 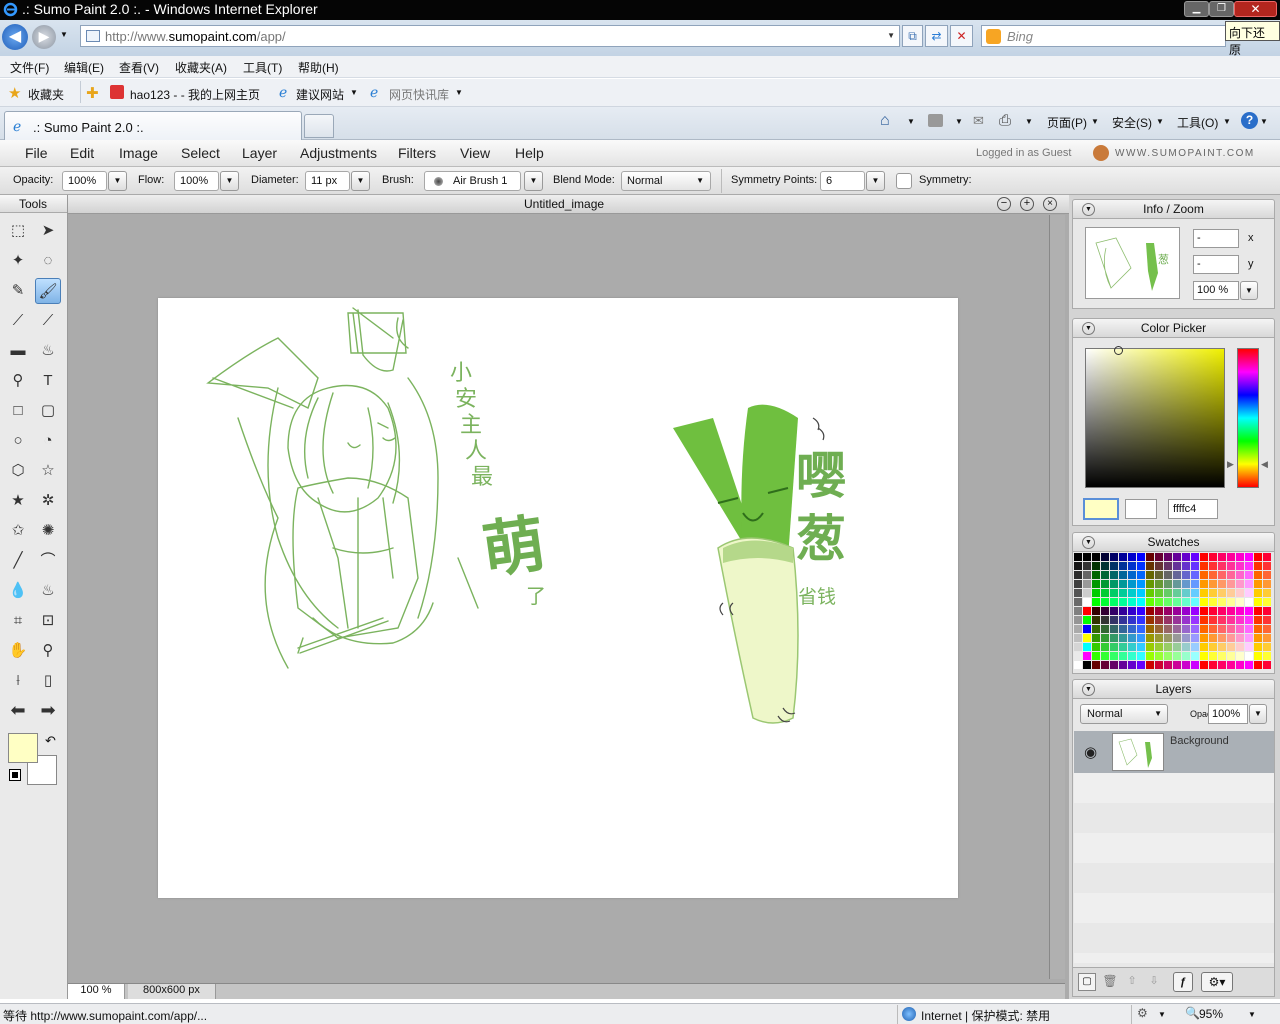 I want to click on burn-tool-icon: ♨, so click(x=48, y=591).